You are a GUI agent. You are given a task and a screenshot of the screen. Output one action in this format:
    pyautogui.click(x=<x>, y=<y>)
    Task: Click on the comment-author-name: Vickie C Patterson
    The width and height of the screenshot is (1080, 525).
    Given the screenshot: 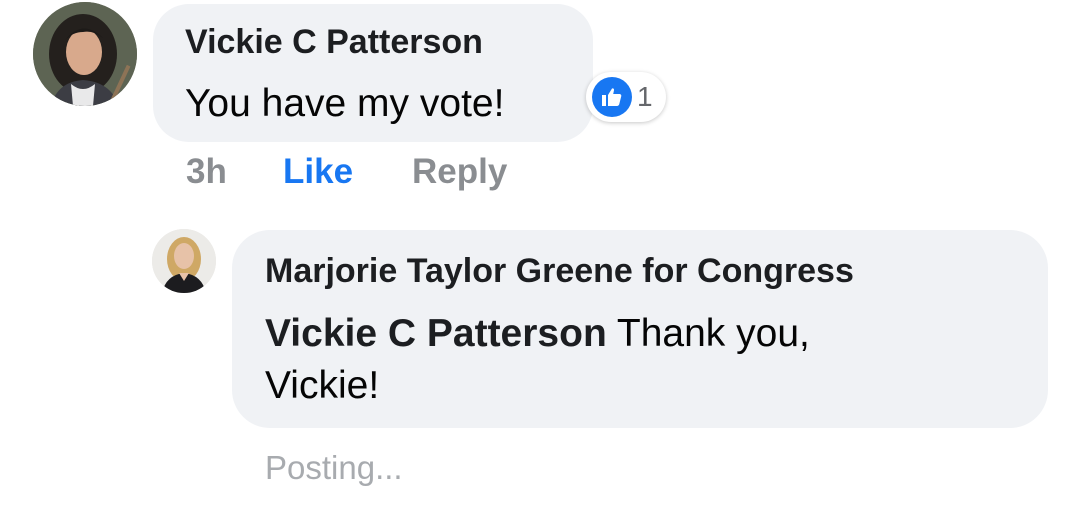 What is the action you would take?
    pyautogui.click(x=334, y=42)
    